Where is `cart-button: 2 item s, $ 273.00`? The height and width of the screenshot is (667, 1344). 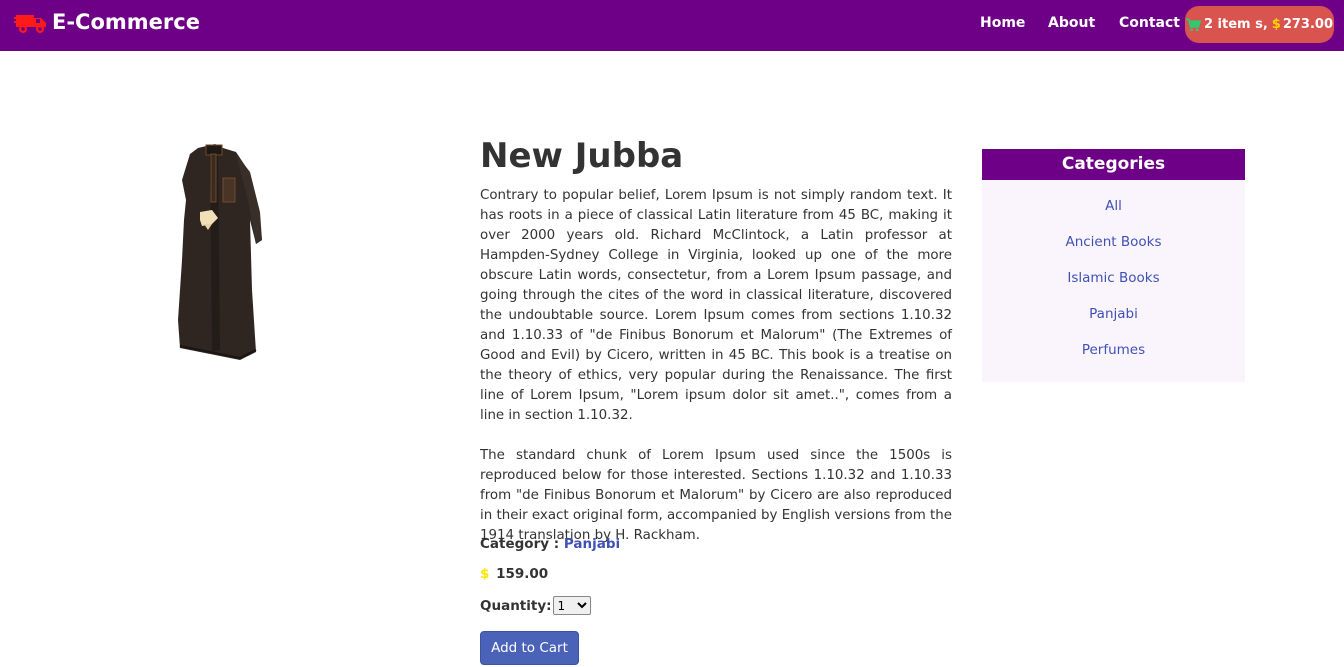
cart-button: 2 item s, $ 273.00 is located at coordinates (1259, 24).